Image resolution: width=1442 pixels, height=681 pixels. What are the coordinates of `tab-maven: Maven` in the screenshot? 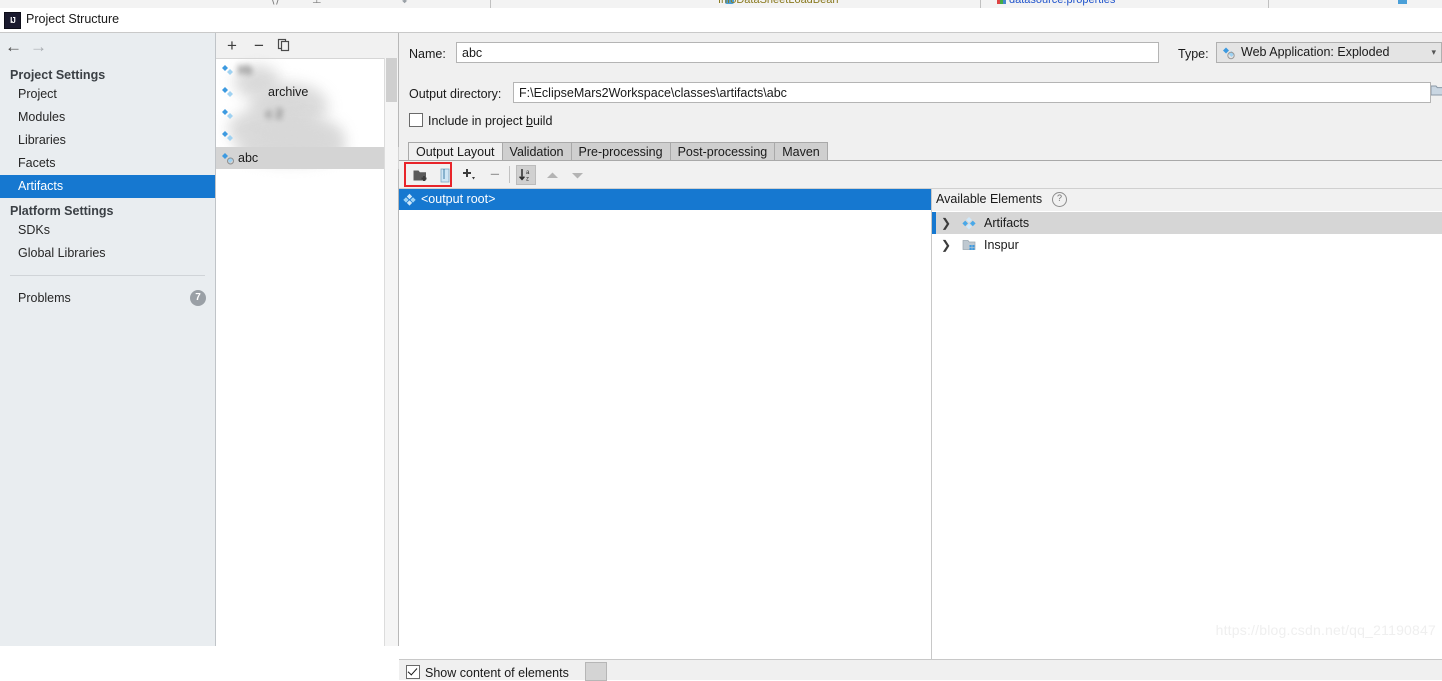 It's located at (801, 151).